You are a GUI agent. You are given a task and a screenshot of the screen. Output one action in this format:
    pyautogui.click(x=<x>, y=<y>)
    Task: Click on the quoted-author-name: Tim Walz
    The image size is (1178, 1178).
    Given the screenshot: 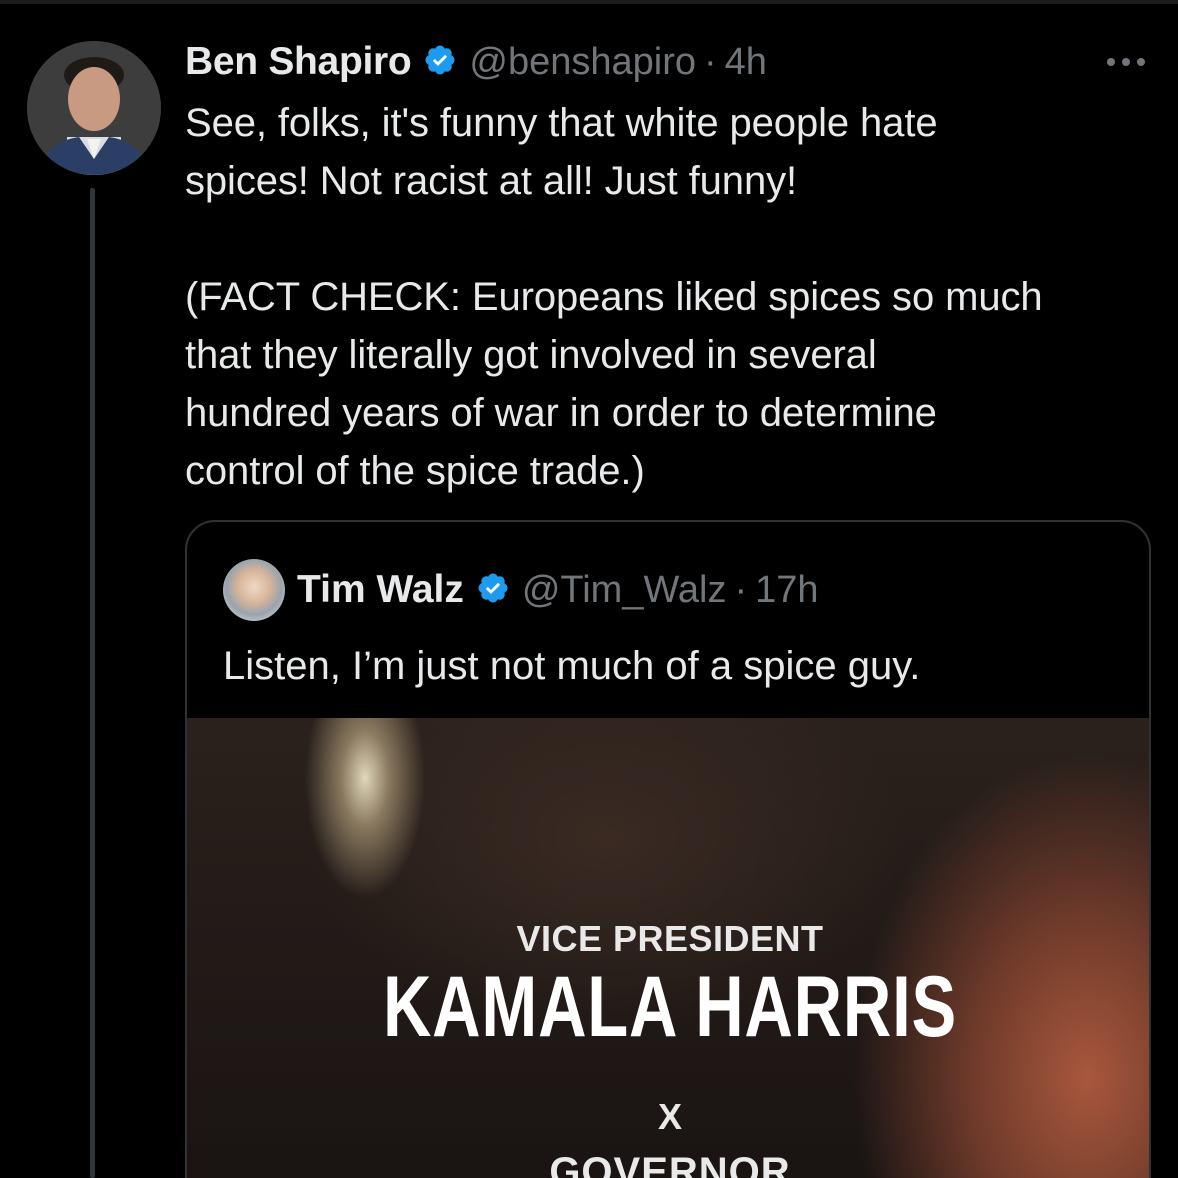 What is the action you would take?
    pyautogui.click(x=380, y=589)
    